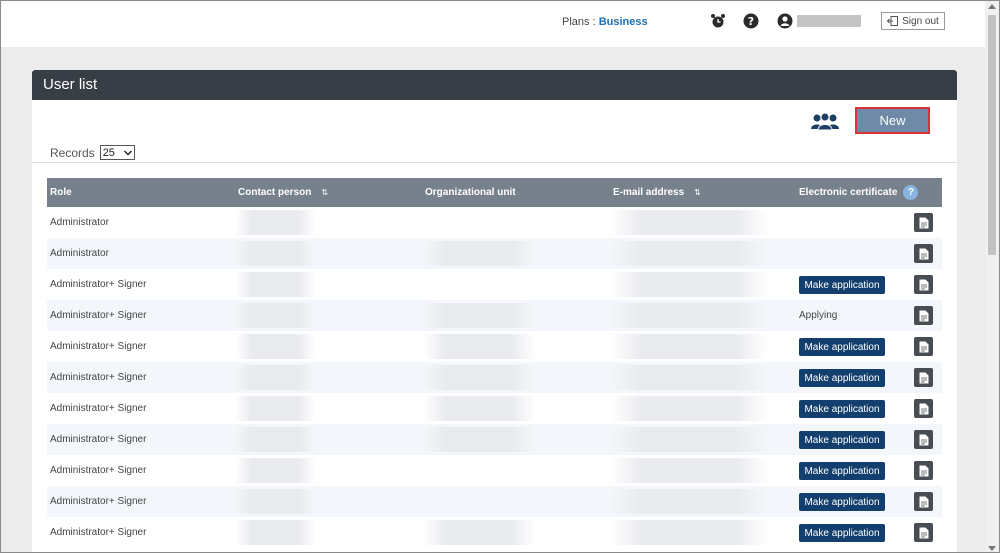  Describe the element at coordinates (818, 315) in the screenshot. I see `certificate-status: Applying` at that location.